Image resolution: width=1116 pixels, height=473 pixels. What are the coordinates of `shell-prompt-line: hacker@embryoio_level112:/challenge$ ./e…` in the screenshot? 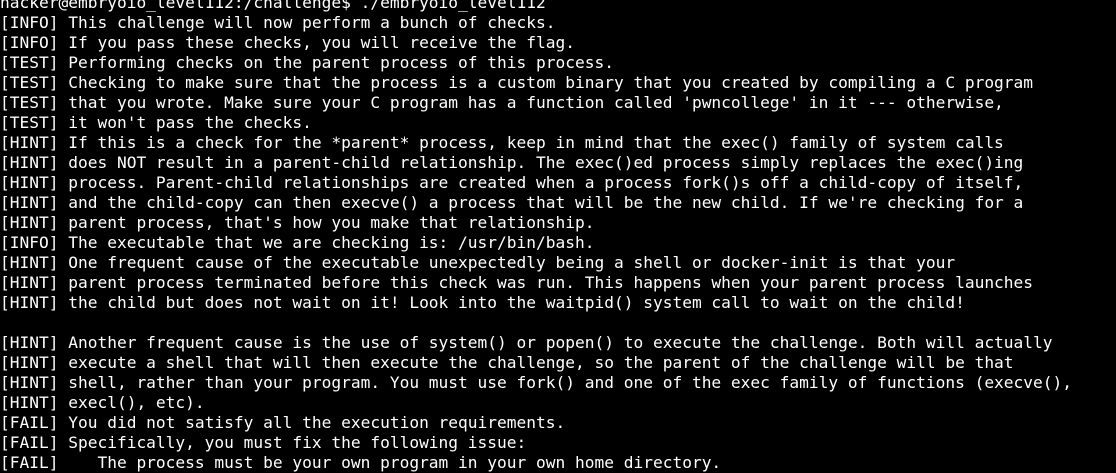 It's located at (273, 6).